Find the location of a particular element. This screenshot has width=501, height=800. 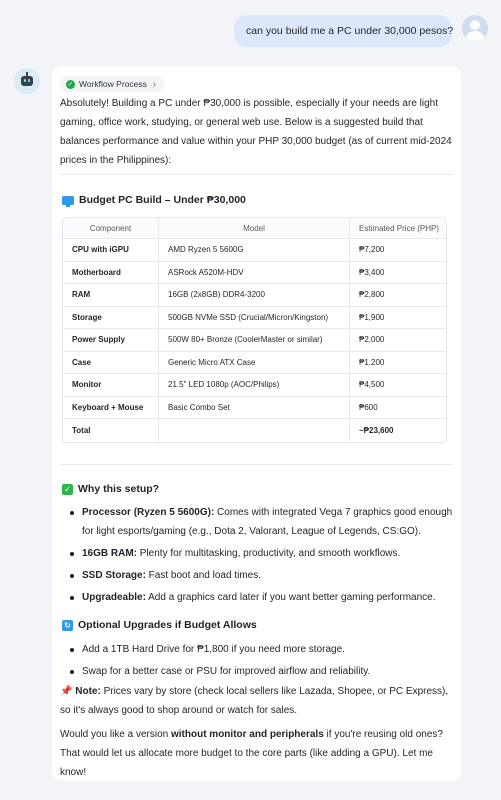

table-cell: Monitor is located at coordinates (111, 385).